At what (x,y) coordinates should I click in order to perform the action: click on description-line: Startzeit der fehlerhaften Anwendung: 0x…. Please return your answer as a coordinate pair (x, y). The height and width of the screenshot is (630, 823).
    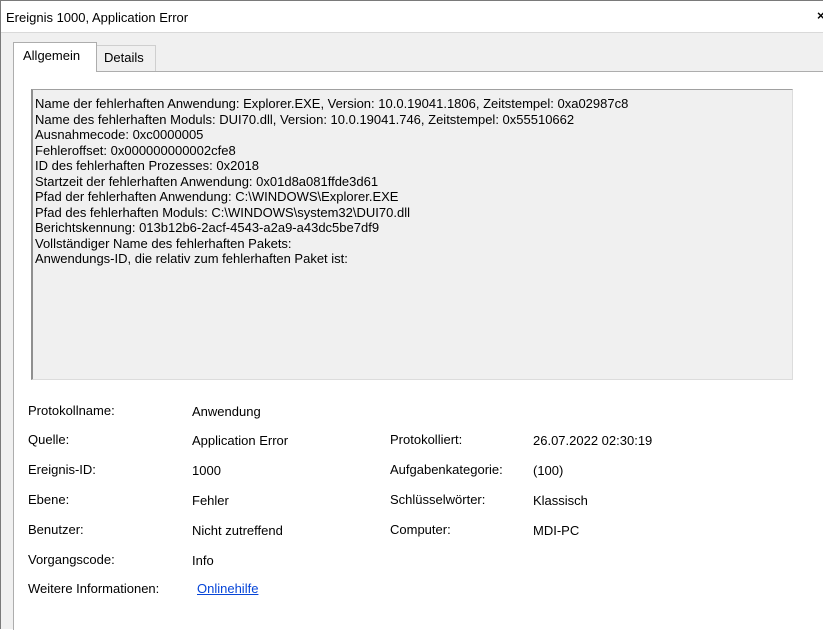
    Looking at the image, I should click on (207, 181).